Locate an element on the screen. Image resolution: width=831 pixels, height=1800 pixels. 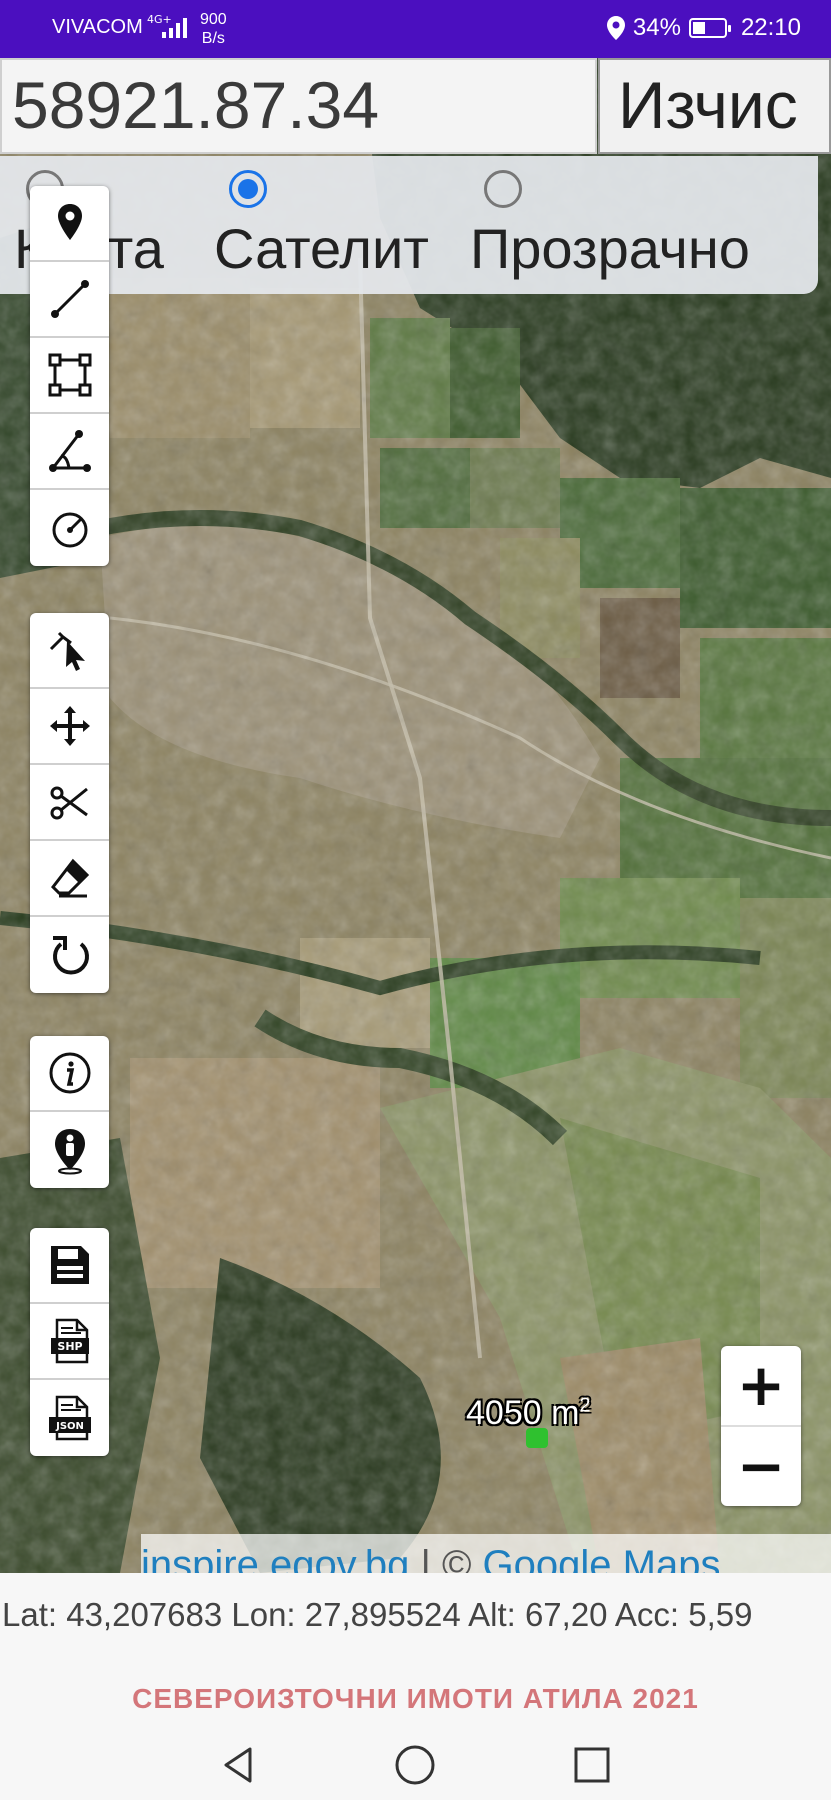
attribution-link-inspire: inspire.egov.bg is located at coordinates (275, 1558).